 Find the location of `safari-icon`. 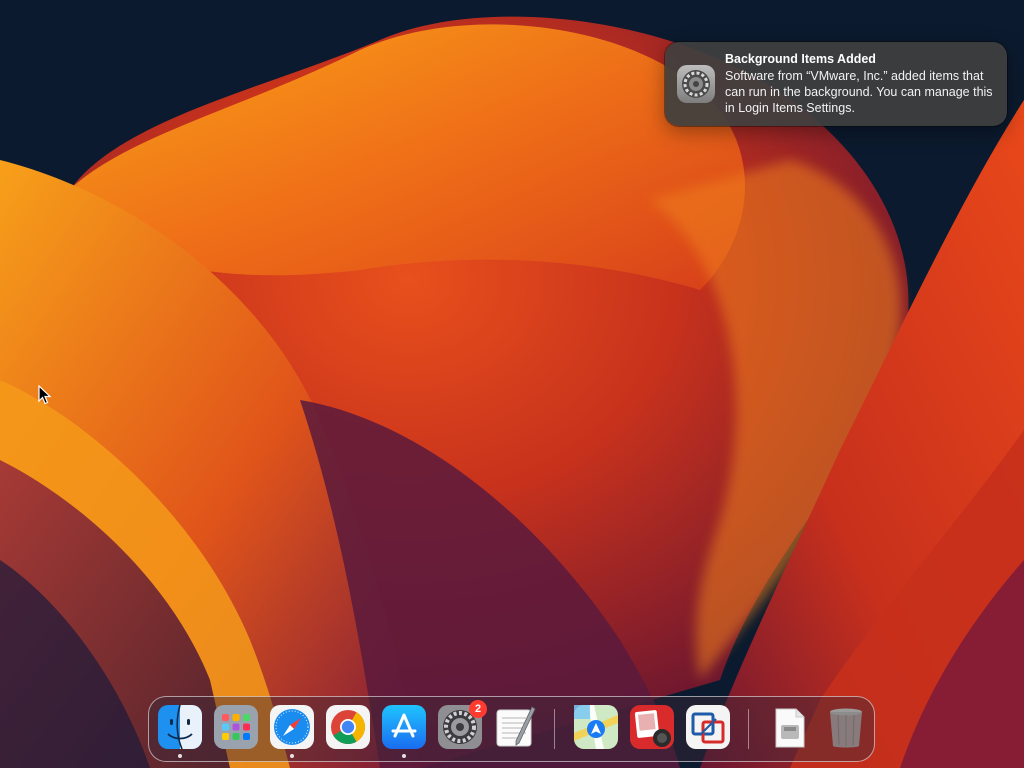

safari-icon is located at coordinates (292, 727).